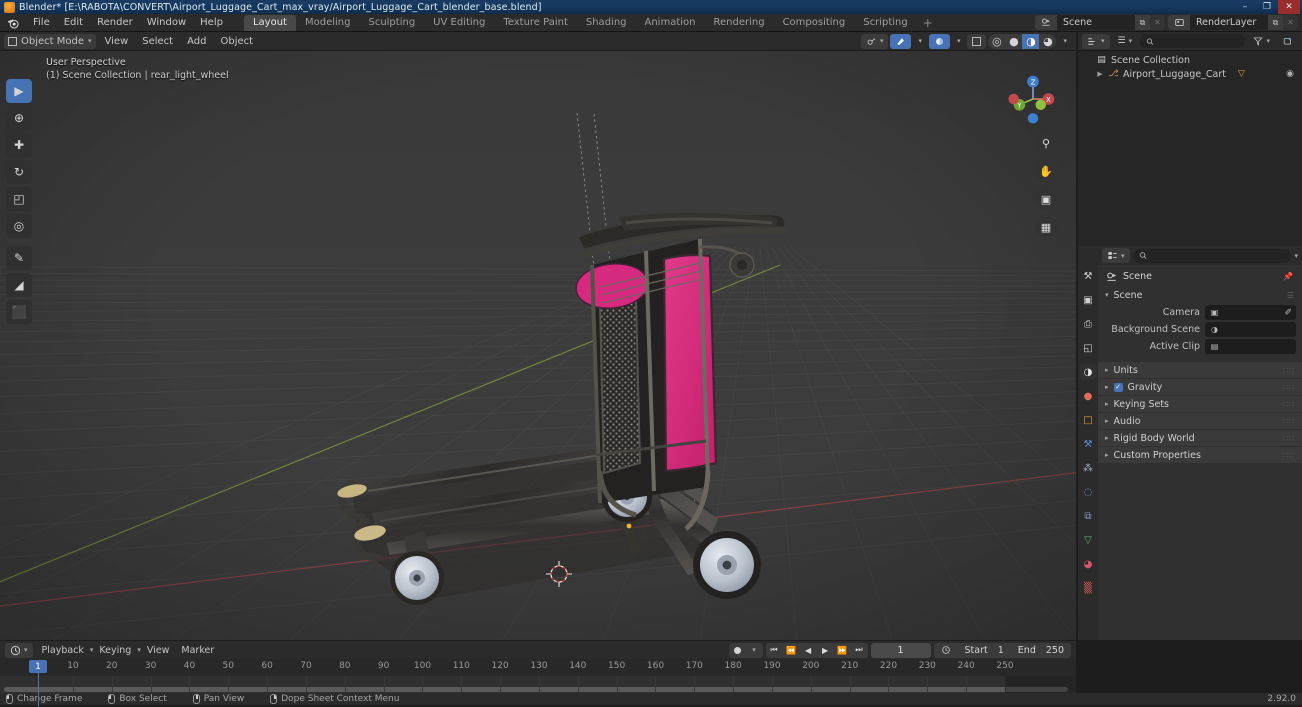 Image resolution: width=1302 pixels, height=707 pixels. Describe the element at coordinates (928, 23) in the screenshot. I see `add-workspace-button: +` at that location.